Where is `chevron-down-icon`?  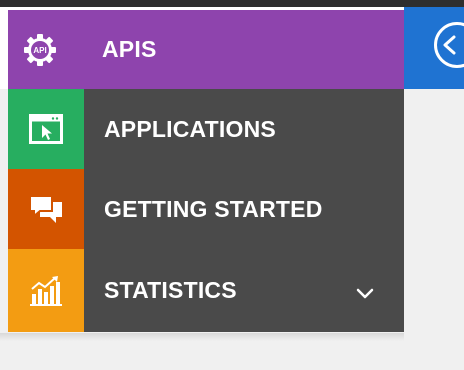 chevron-down-icon is located at coordinates (365, 295).